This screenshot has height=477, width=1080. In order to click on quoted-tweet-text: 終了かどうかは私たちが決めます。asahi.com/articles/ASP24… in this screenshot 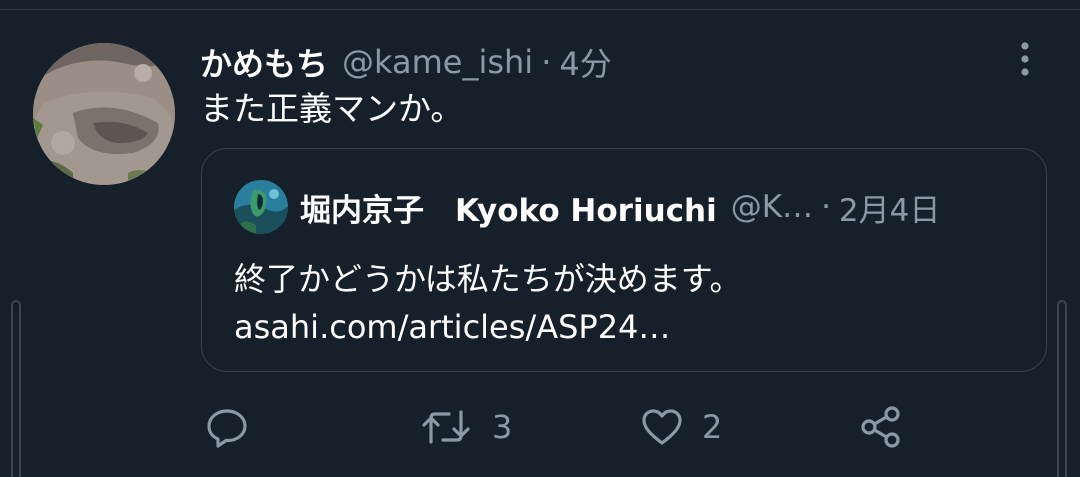, I will do `click(488, 303)`.